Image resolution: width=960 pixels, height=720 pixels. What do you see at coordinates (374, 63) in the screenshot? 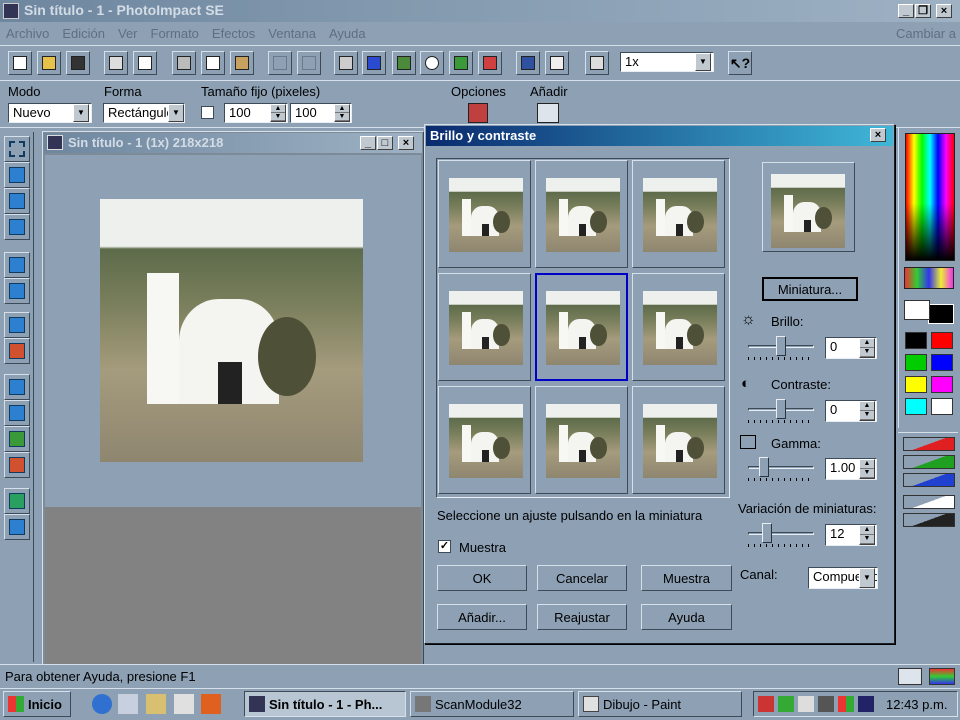
I see `tool-b-button` at bounding box center [374, 63].